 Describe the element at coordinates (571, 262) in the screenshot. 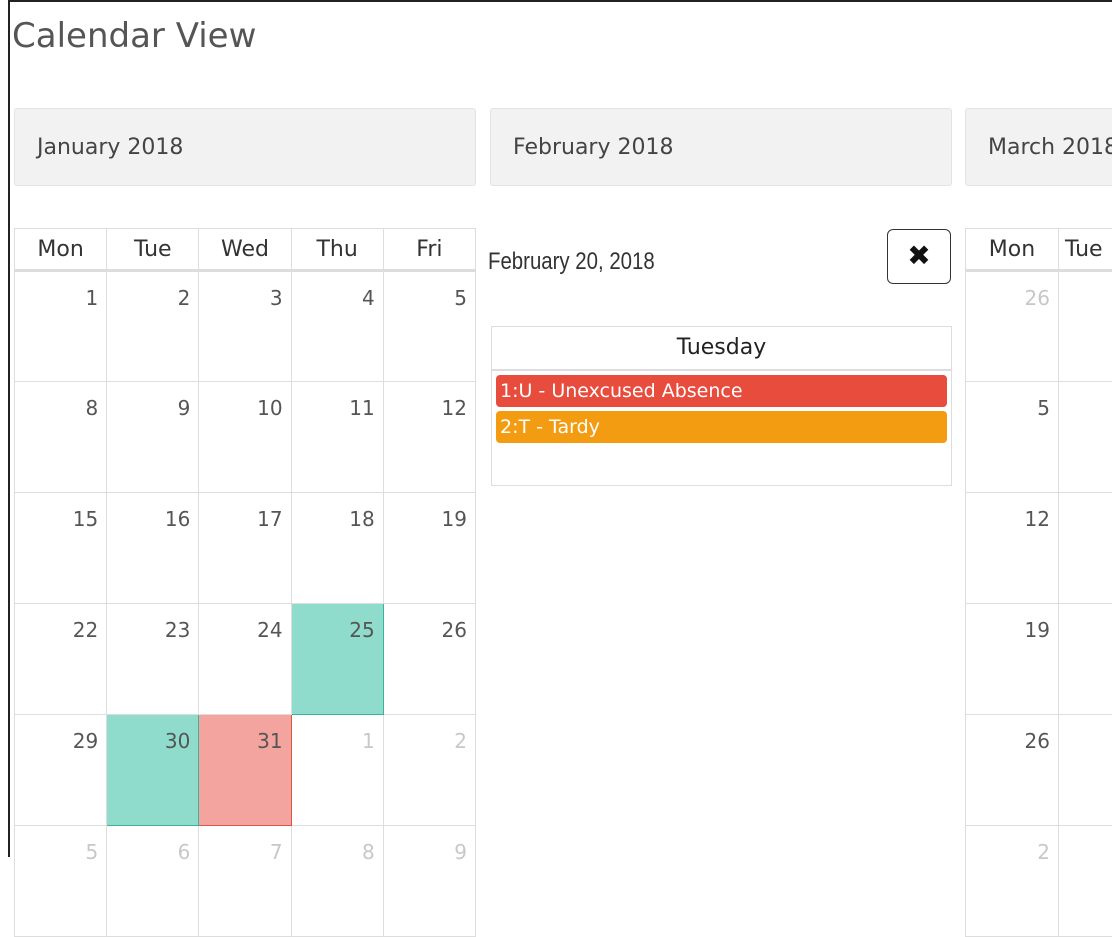

I see `selected-date-title: February 20, 2018` at that location.